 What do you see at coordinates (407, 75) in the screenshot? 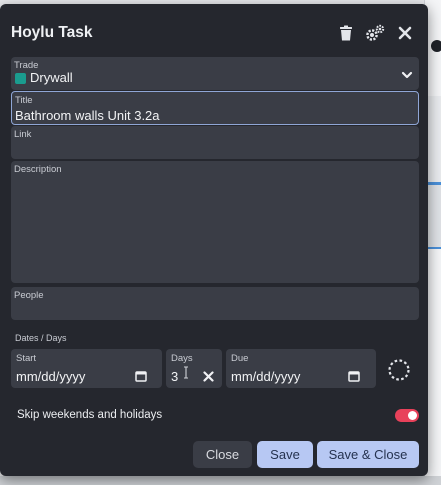
I see `chevron-down-icon` at bounding box center [407, 75].